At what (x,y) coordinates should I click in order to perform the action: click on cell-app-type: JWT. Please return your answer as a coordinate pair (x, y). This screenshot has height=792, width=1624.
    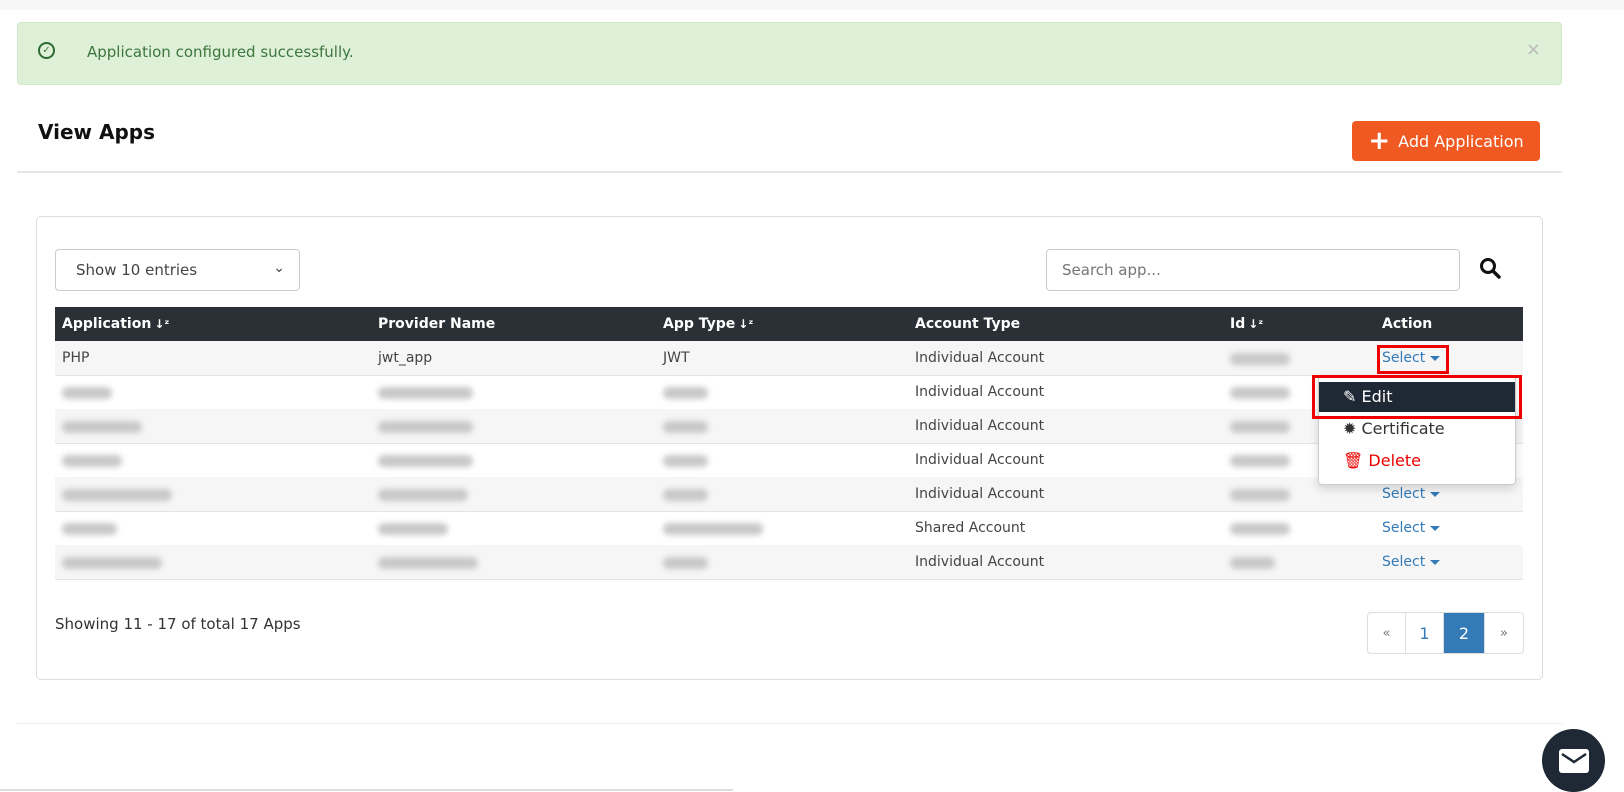
    Looking at the image, I should click on (676, 358).